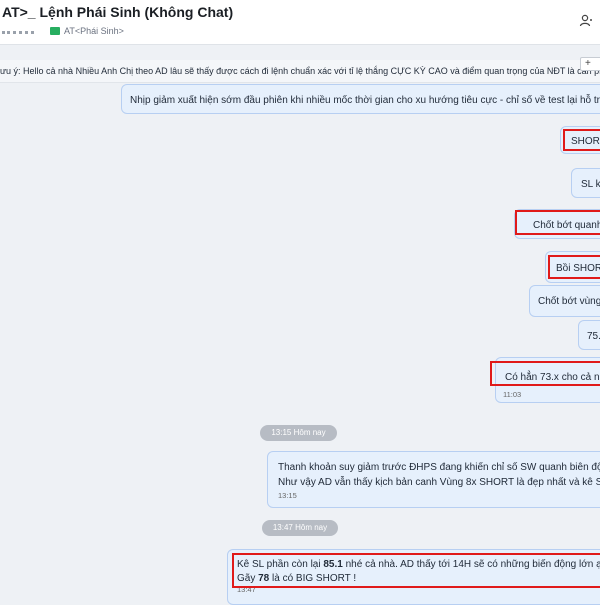  Describe the element at coordinates (18, 34) in the screenshot. I see `breadcrumb-dots` at that location.